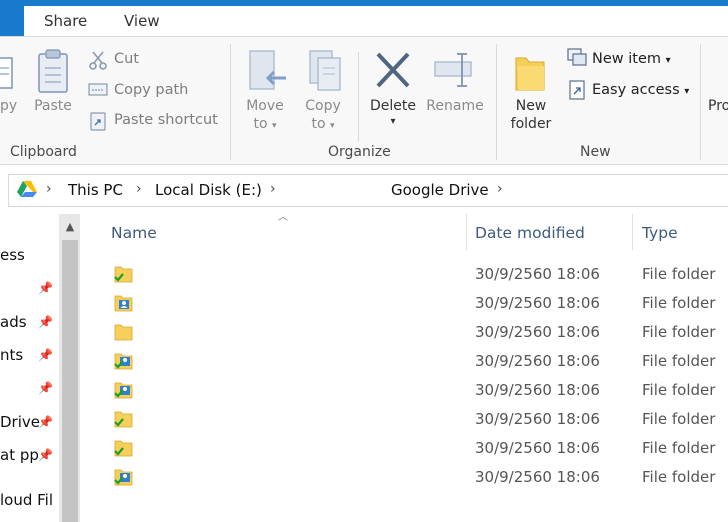 Image resolution: width=728 pixels, height=522 pixels. Describe the element at coordinates (123, 332) in the screenshot. I see `folder-icon` at that location.